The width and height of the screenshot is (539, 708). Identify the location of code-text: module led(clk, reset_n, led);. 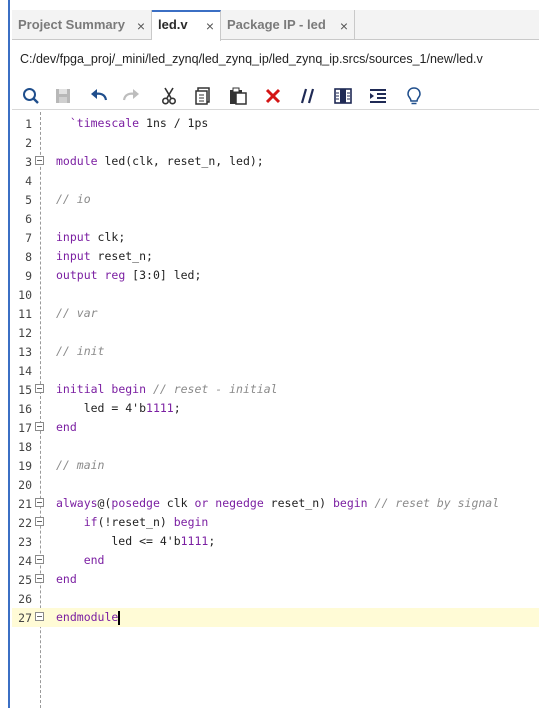
(160, 161).